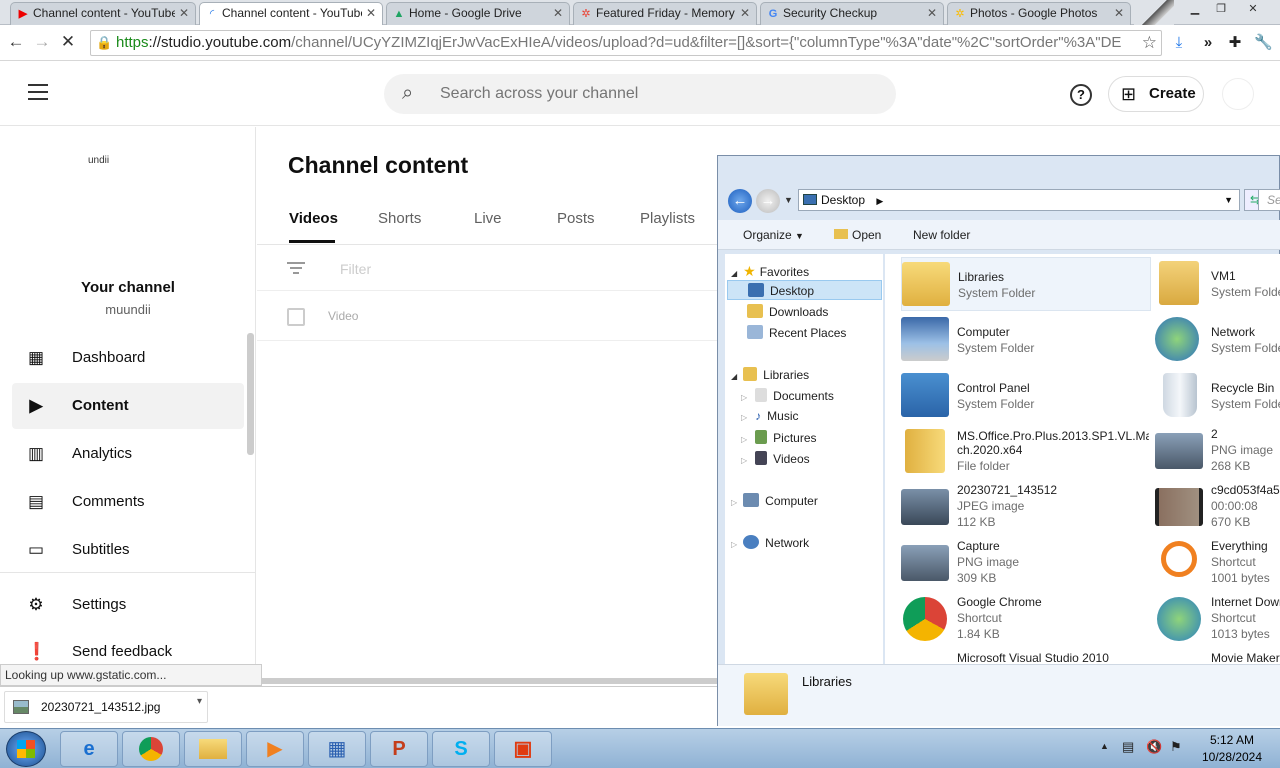  I want to click on explorer-taskbar-button, so click(213, 749).